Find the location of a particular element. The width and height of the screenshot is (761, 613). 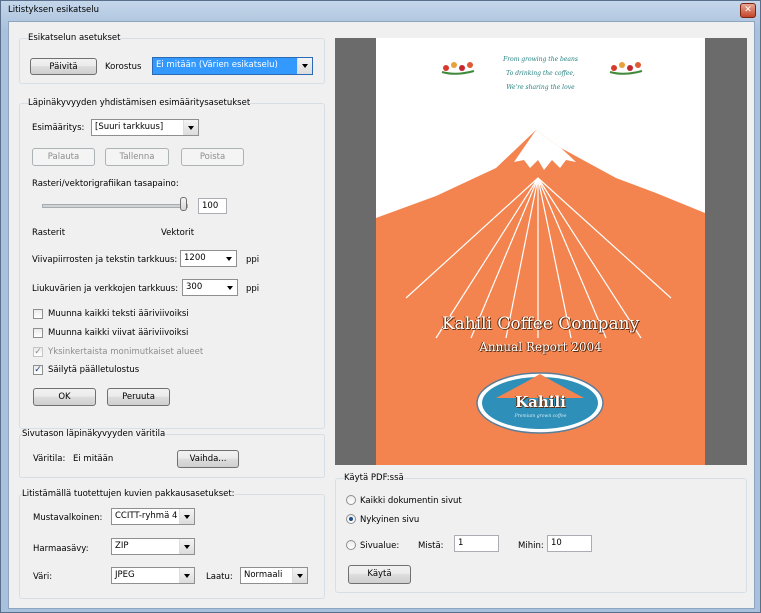

cancel-button: Peruuta is located at coordinates (138, 397).